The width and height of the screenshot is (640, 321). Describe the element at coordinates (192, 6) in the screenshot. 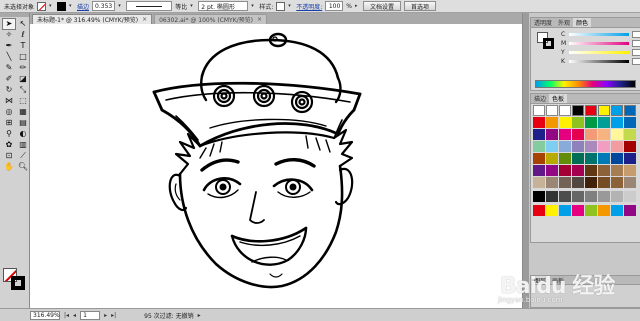

I see `profile-dropdown-icon: ▾` at that location.